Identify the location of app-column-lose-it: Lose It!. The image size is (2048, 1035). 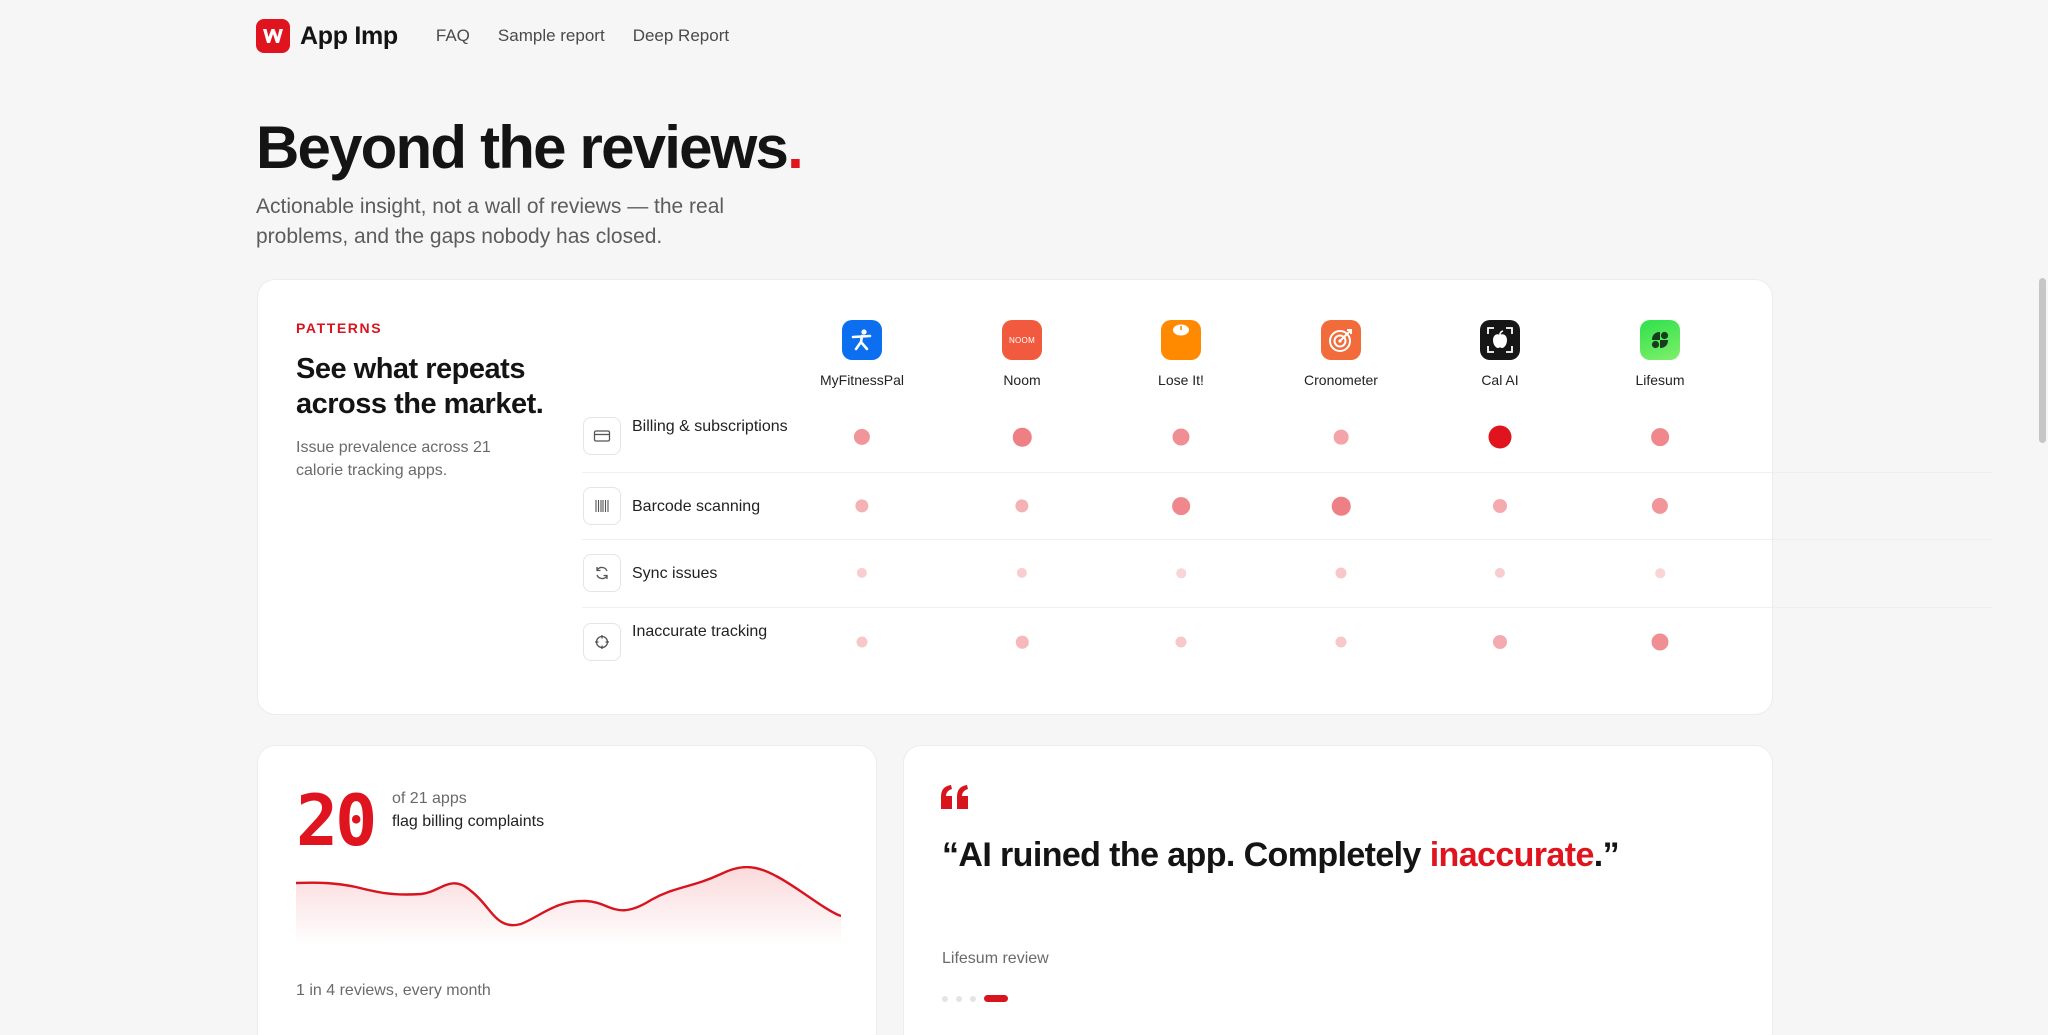
(1181, 354).